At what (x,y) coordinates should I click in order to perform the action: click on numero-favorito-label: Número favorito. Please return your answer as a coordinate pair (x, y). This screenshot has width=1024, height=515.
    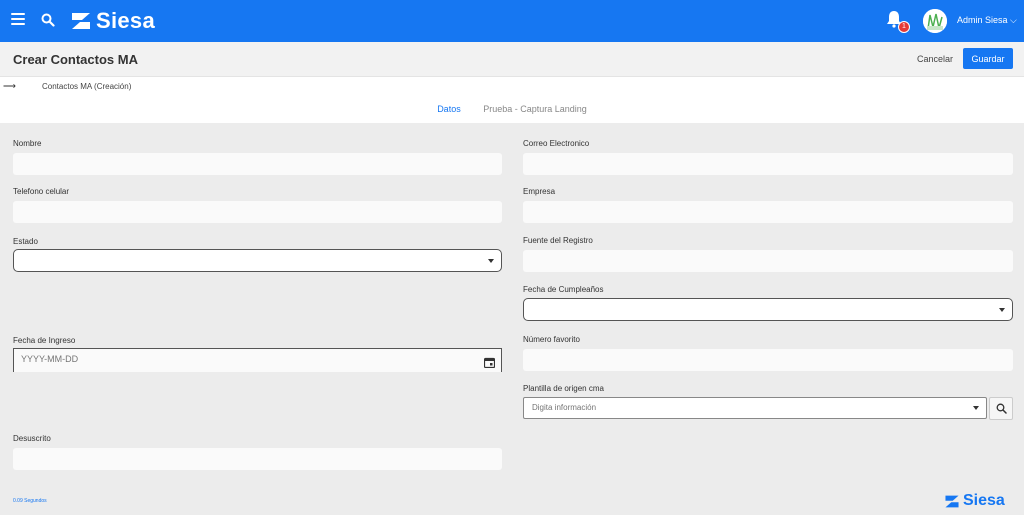
    Looking at the image, I should click on (551, 339).